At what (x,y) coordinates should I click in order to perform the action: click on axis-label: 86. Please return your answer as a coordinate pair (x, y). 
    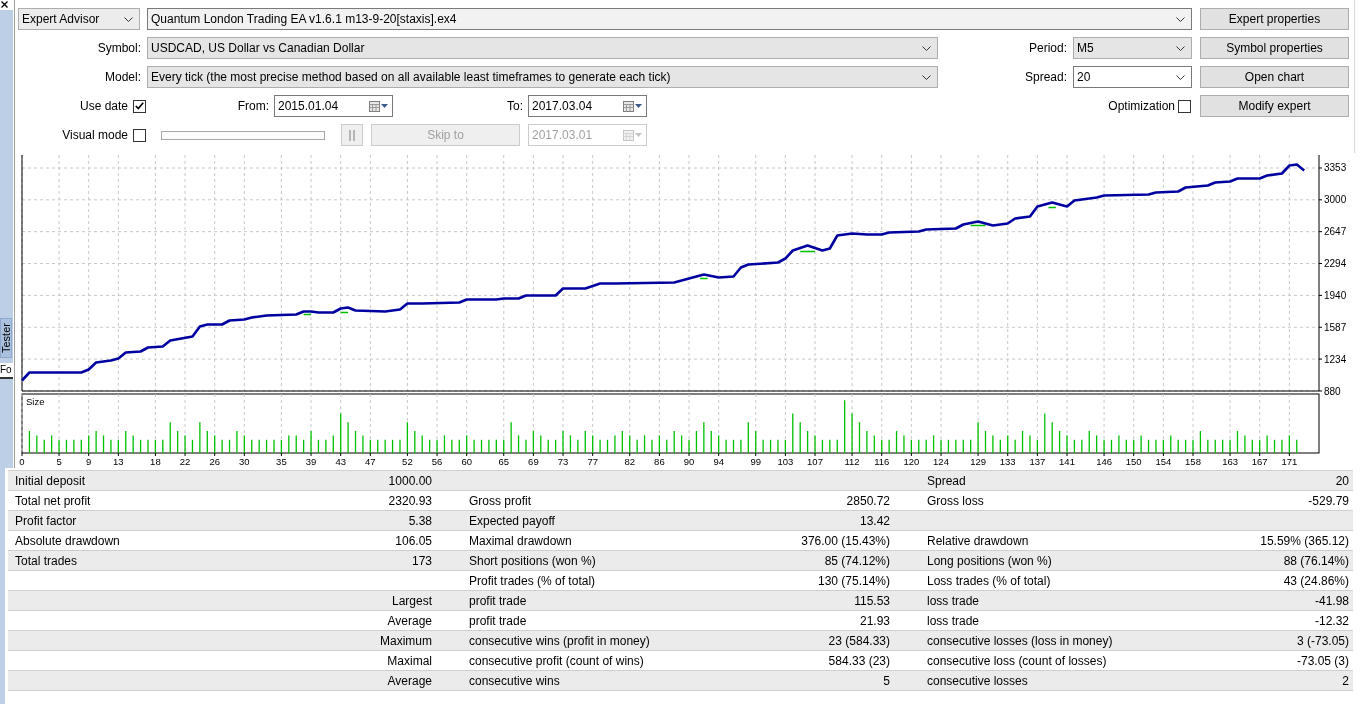
    Looking at the image, I should click on (659, 460).